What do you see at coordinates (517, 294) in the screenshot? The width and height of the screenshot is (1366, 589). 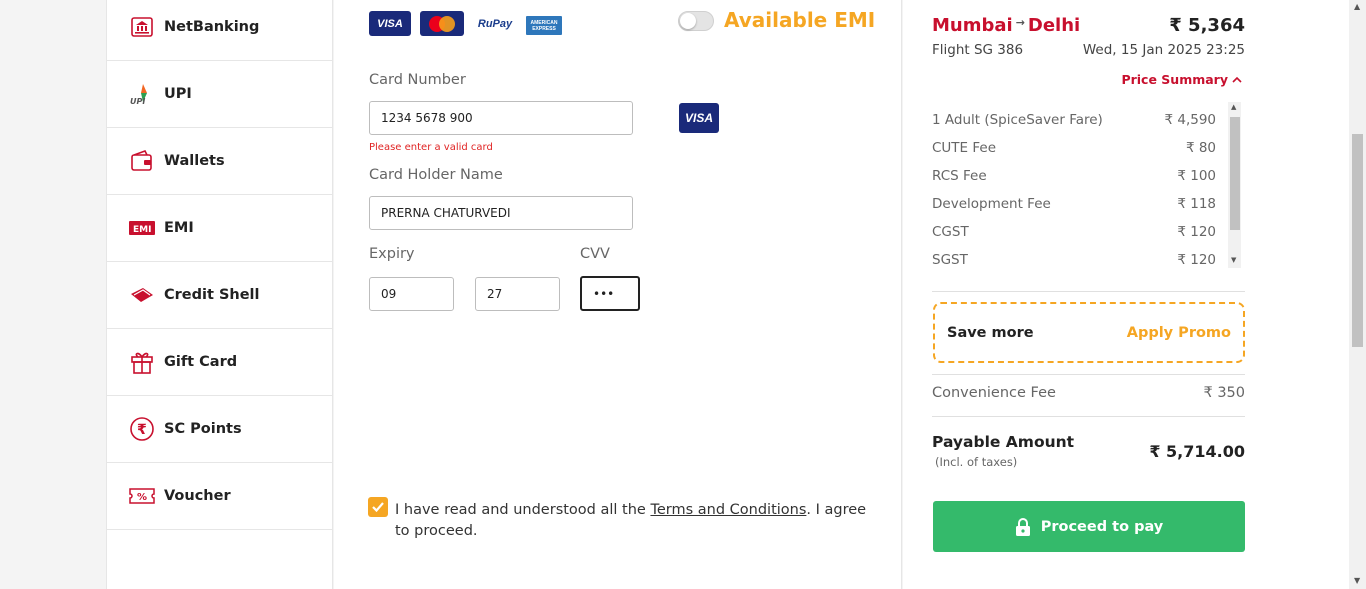 I see `expiry-year-input: 27` at bounding box center [517, 294].